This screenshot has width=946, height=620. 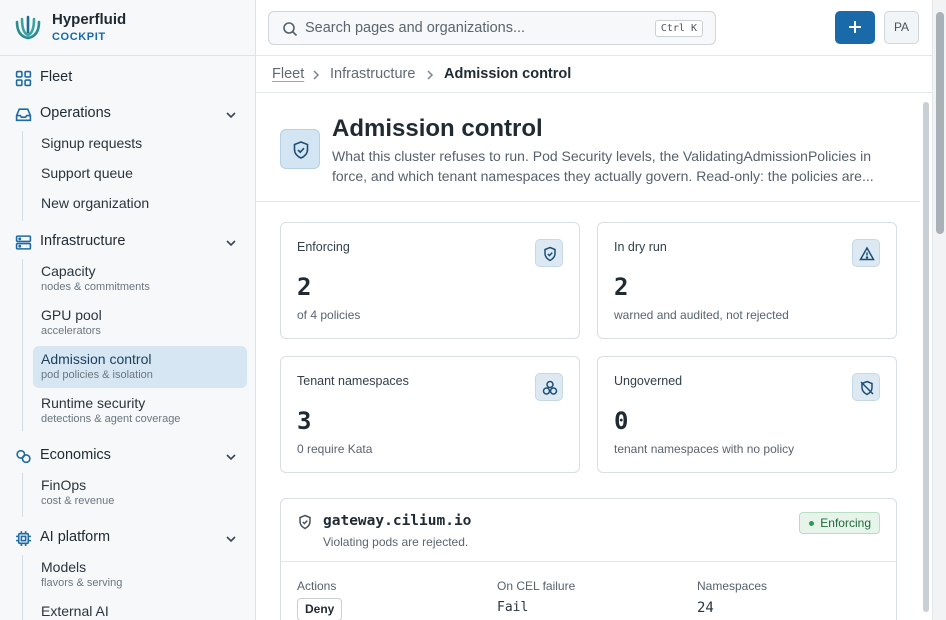 I want to click on sidebar-item-signup-requests: Signup requests, so click(x=140, y=145).